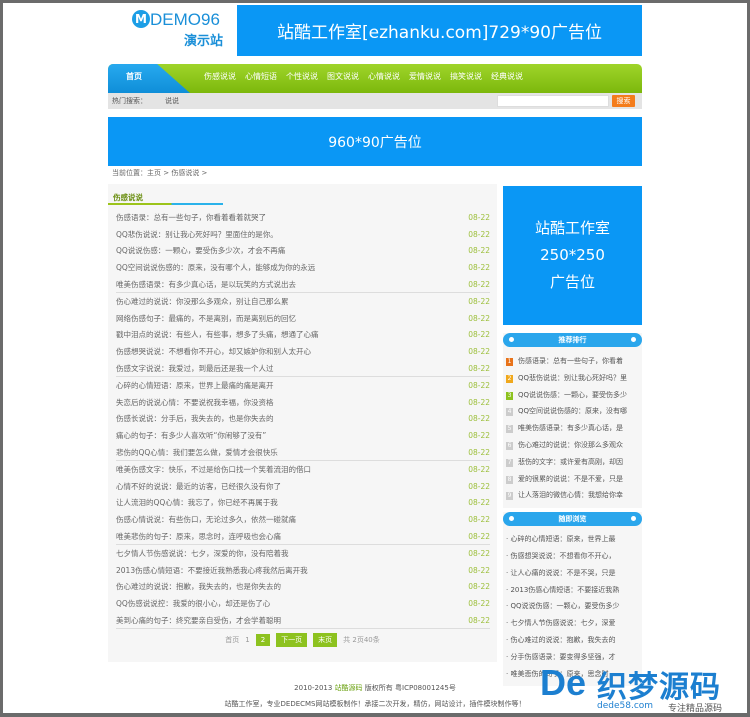 The width and height of the screenshot is (750, 717). I want to click on article-link: 痛心的句子：有多少人喜欢听“你闹够了没有”, so click(191, 435).